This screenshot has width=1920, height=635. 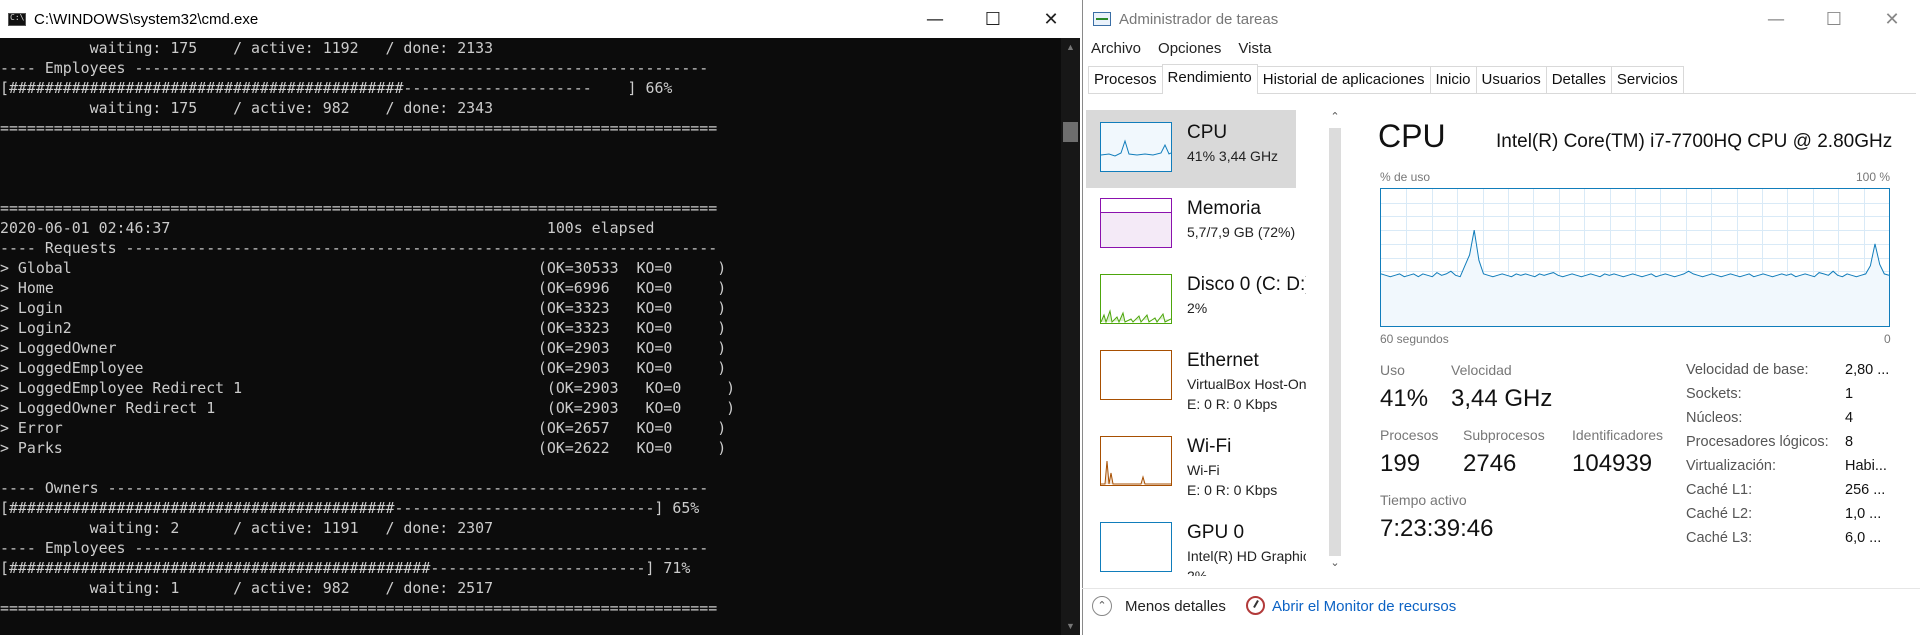 What do you see at coordinates (1232, 404) in the screenshot?
I see `sidebar-sub2-ethernet: E: 0 R: 0 Kbps` at bounding box center [1232, 404].